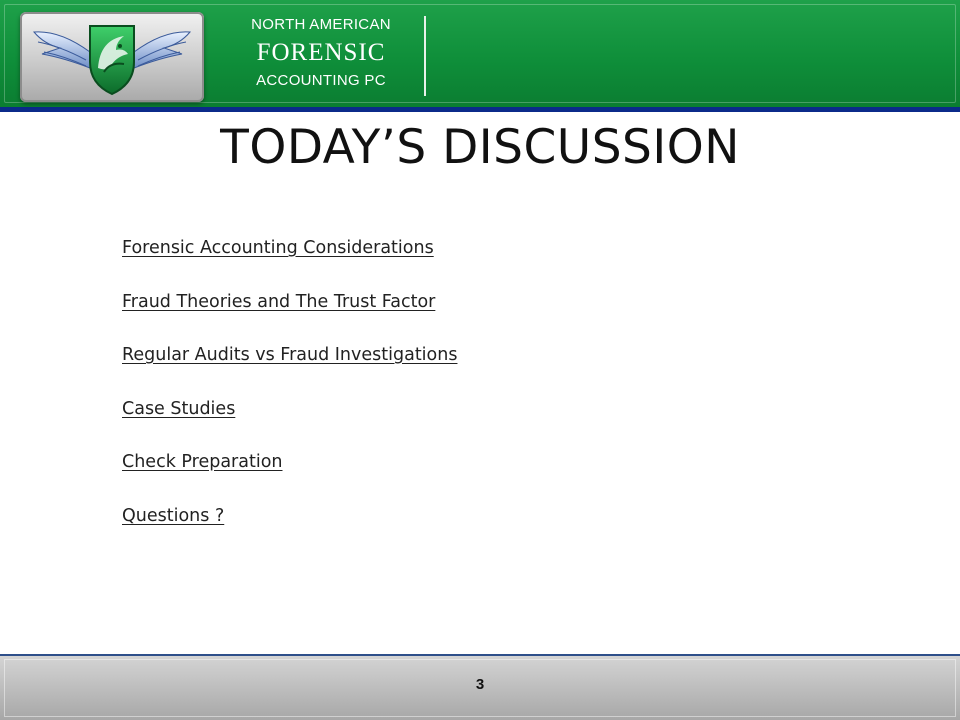 The width and height of the screenshot is (960, 720). What do you see at coordinates (202, 462) in the screenshot?
I see `agenda-link-check-preparation: Check Preparation` at bounding box center [202, 462].